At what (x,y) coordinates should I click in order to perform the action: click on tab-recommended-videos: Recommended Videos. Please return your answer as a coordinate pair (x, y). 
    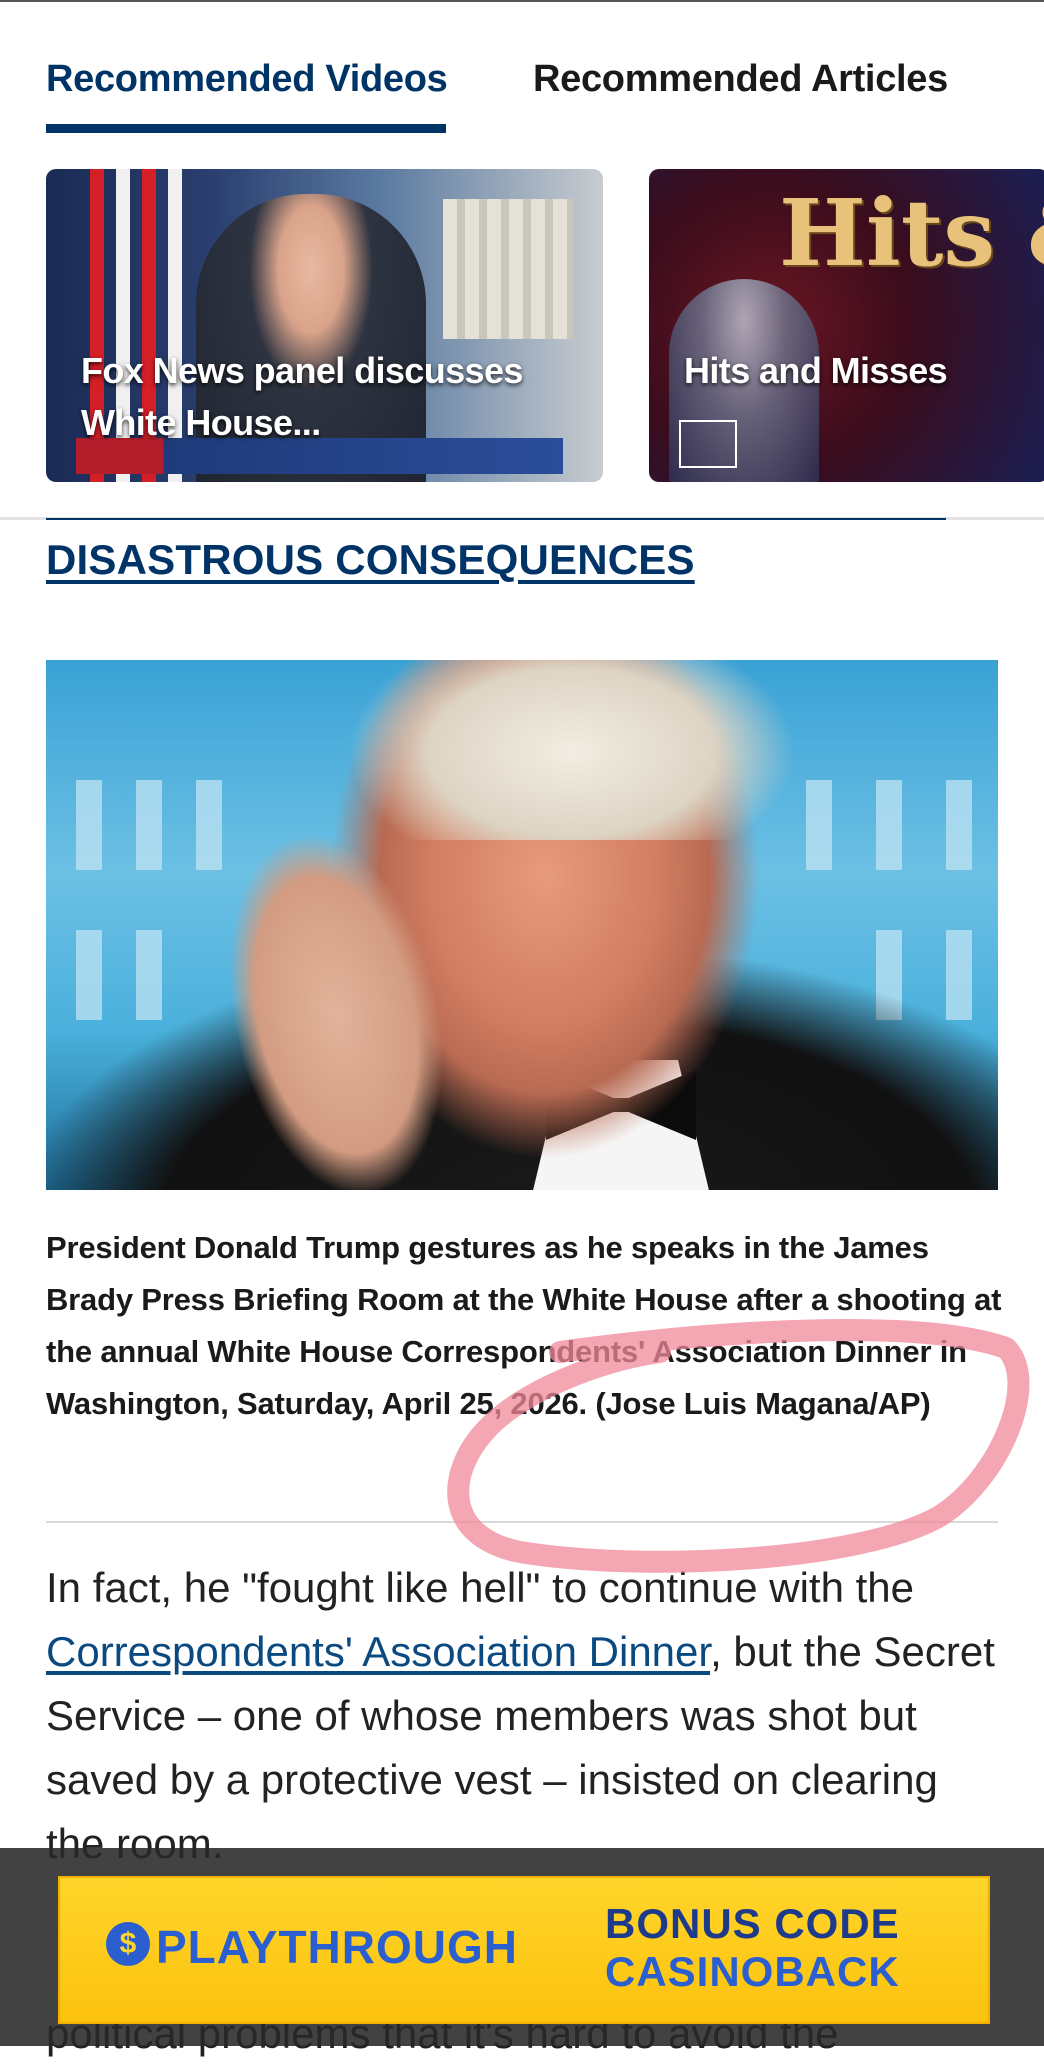
    Looking at the image, I should click on (247, 79).